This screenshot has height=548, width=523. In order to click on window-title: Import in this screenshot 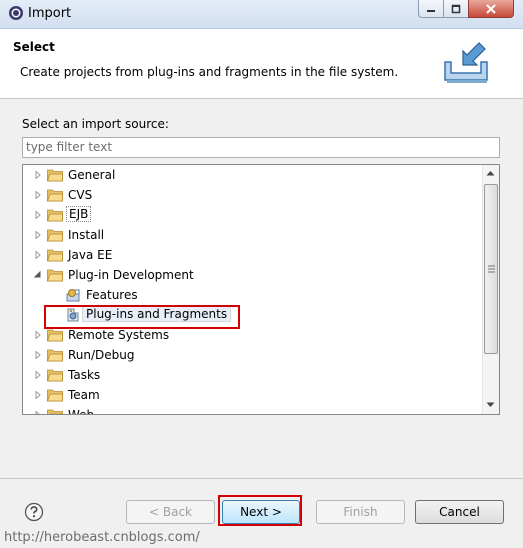, I will do `click(50, 13)`.